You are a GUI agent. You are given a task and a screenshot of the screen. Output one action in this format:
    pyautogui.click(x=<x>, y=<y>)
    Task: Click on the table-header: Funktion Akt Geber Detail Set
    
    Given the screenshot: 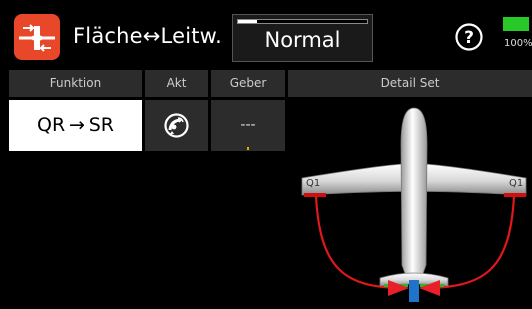 What is the action you would take?
    pyautogui.click(x=266, y=83)
    